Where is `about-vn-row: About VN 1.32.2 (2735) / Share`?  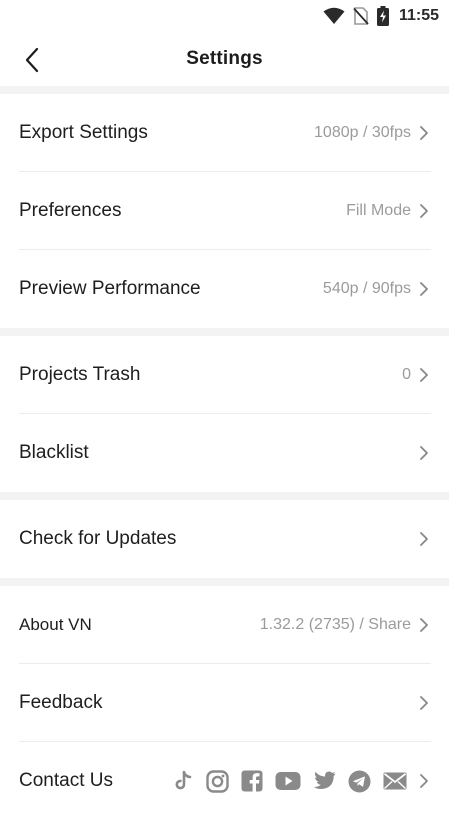 about-vn-row: About VN 1.32.2 (2735) / Share is located at coordinates (224, 625).